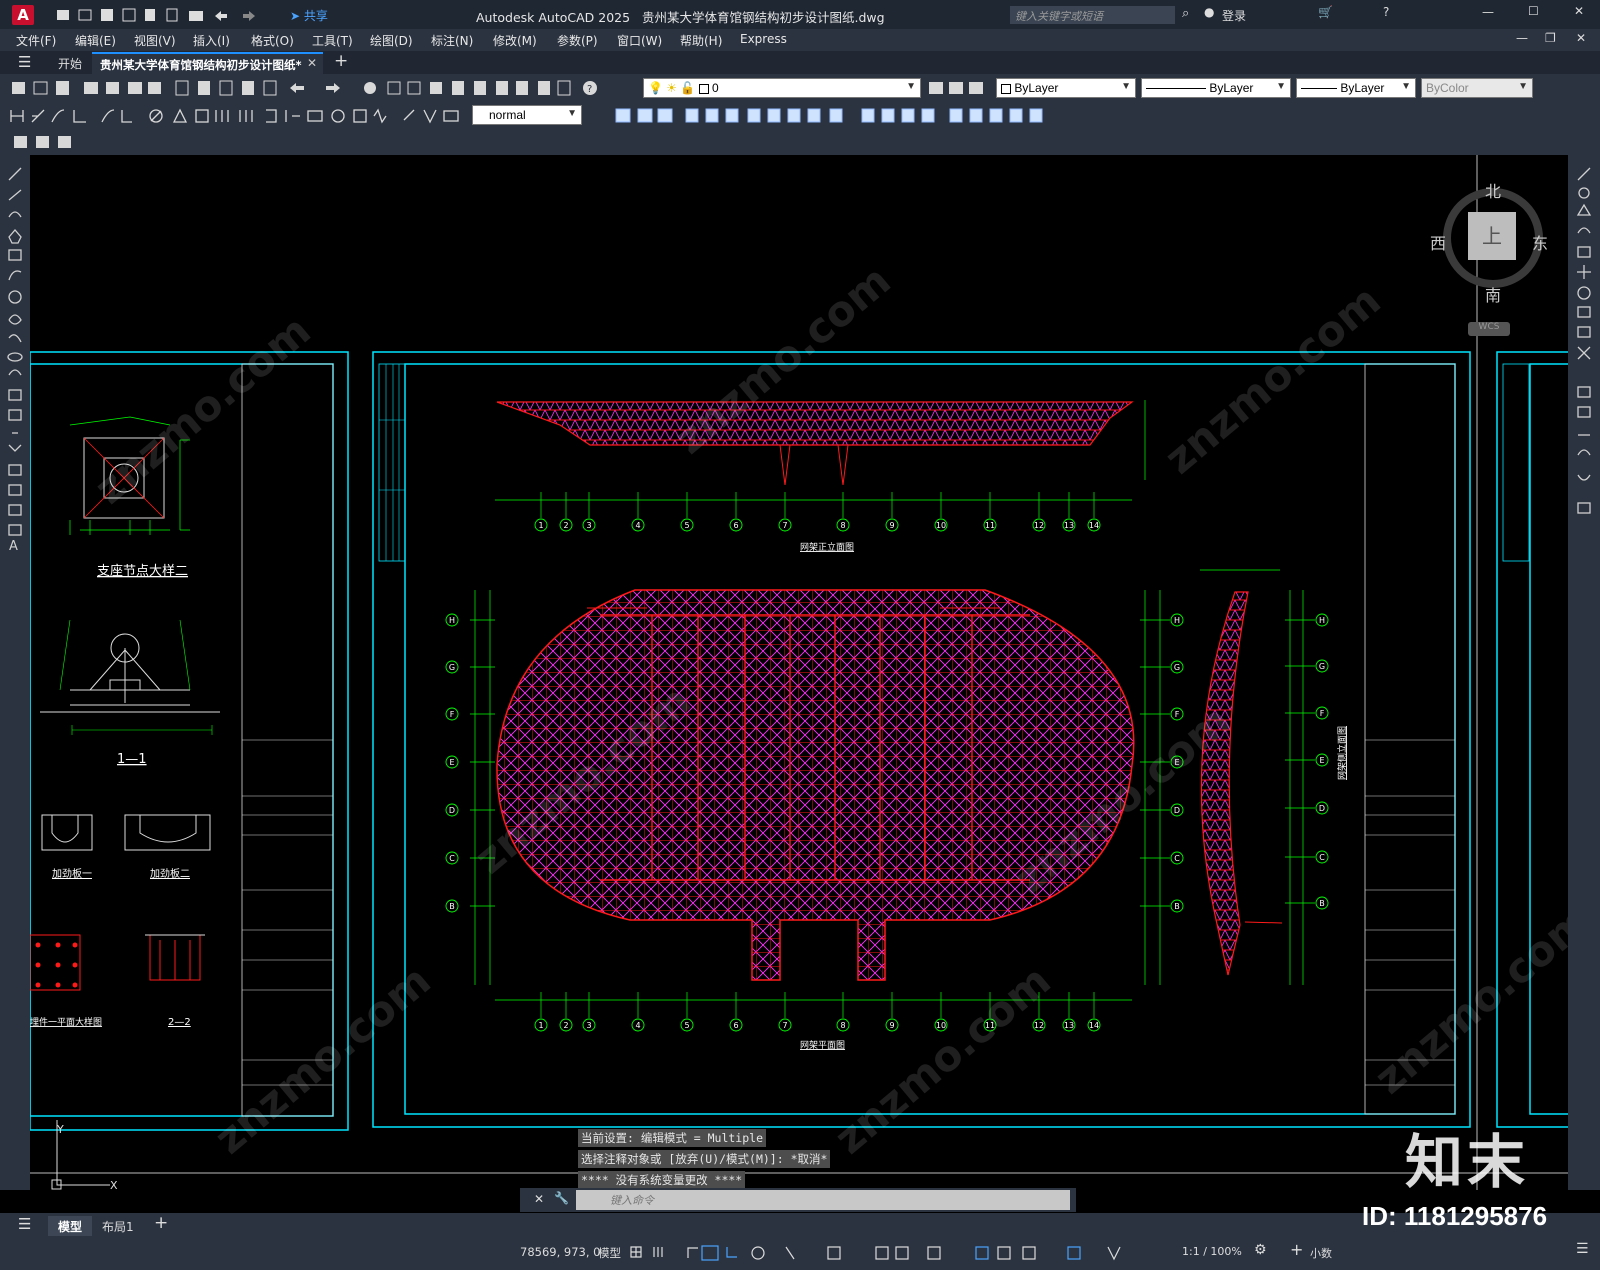 The width and height of the screenshot is (1600, 1270). Describe the element at coordinates (175, 15) in the screenshot. I see `quick-access-toolbar` at that location.